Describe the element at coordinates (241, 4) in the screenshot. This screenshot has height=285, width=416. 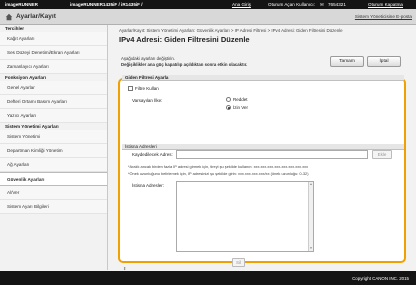
I see `home-link: Ana Giriş` at that location.